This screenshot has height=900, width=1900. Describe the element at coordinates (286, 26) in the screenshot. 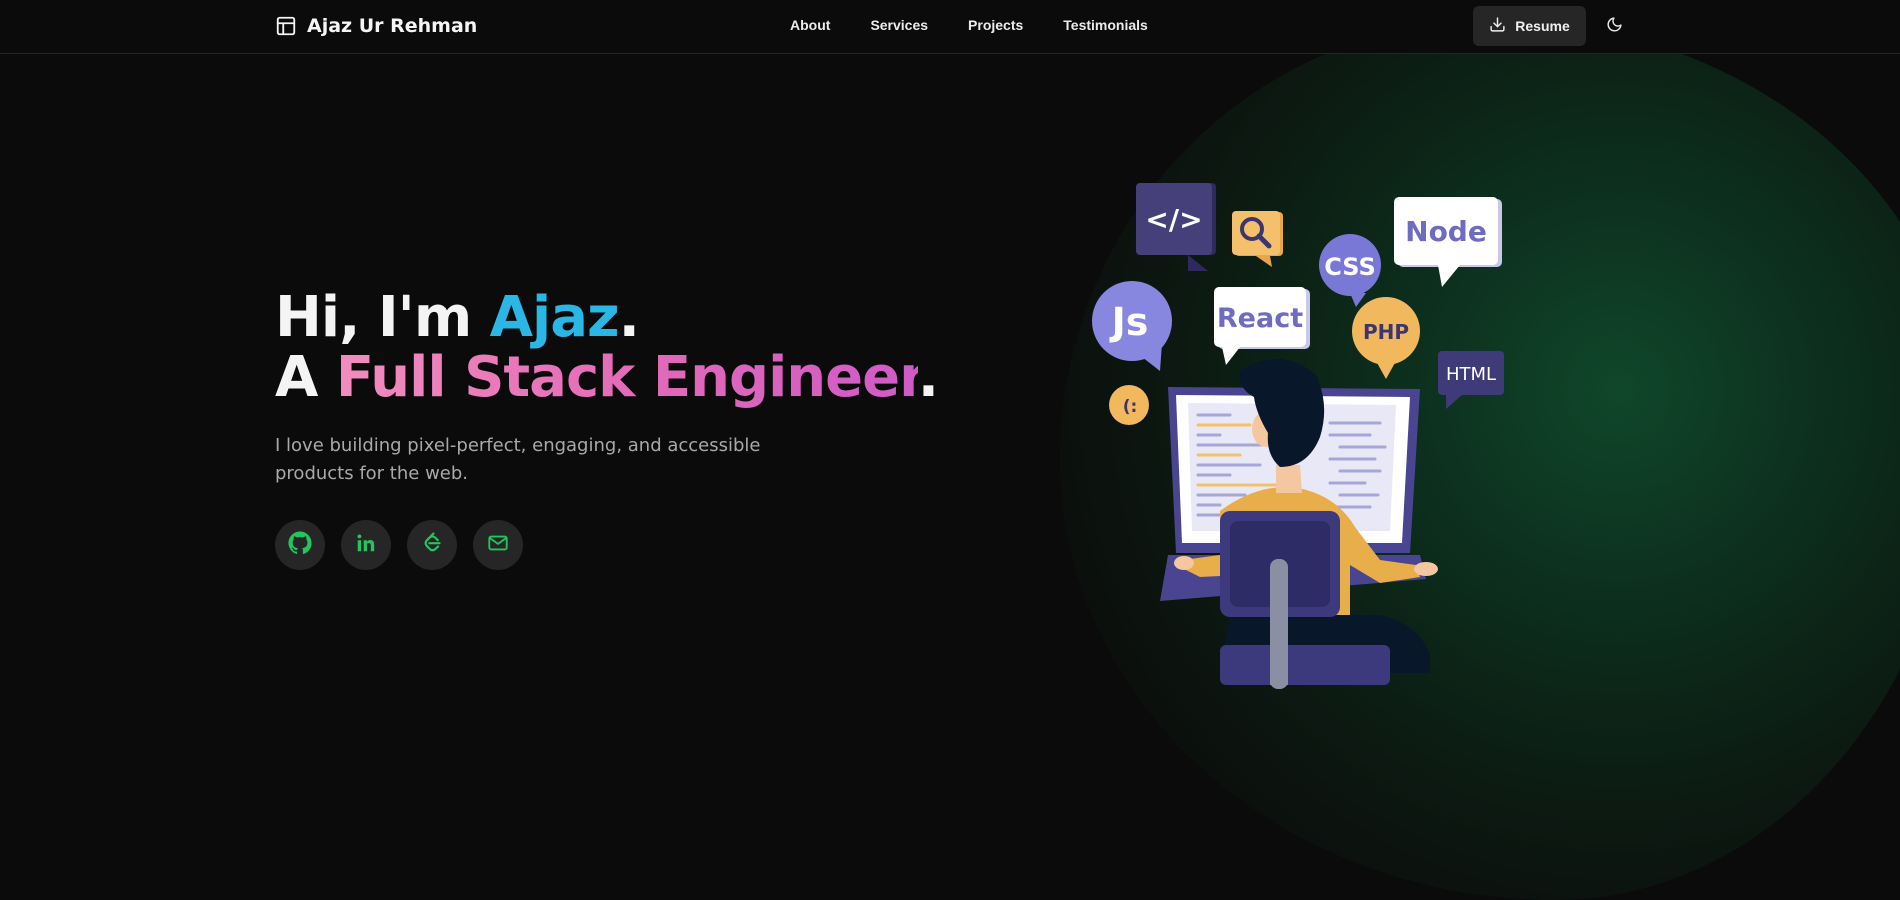

I see `layout-icon` at that location.